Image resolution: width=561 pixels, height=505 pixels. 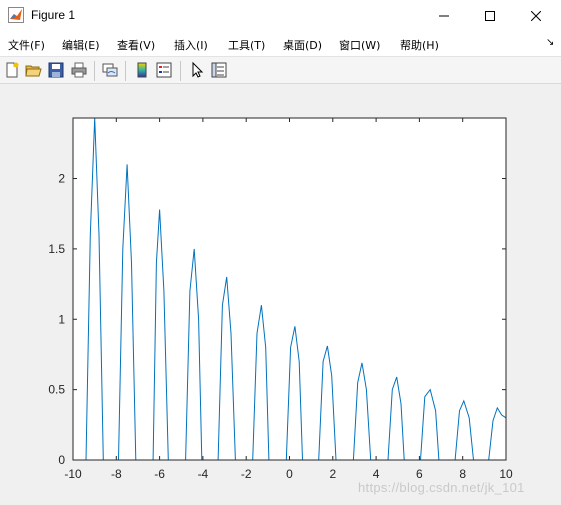 What do you see at coordinates (191, 45) in the screenshot?
I see `menu-insert: 插入(I)` at bounding box center [191, 45].